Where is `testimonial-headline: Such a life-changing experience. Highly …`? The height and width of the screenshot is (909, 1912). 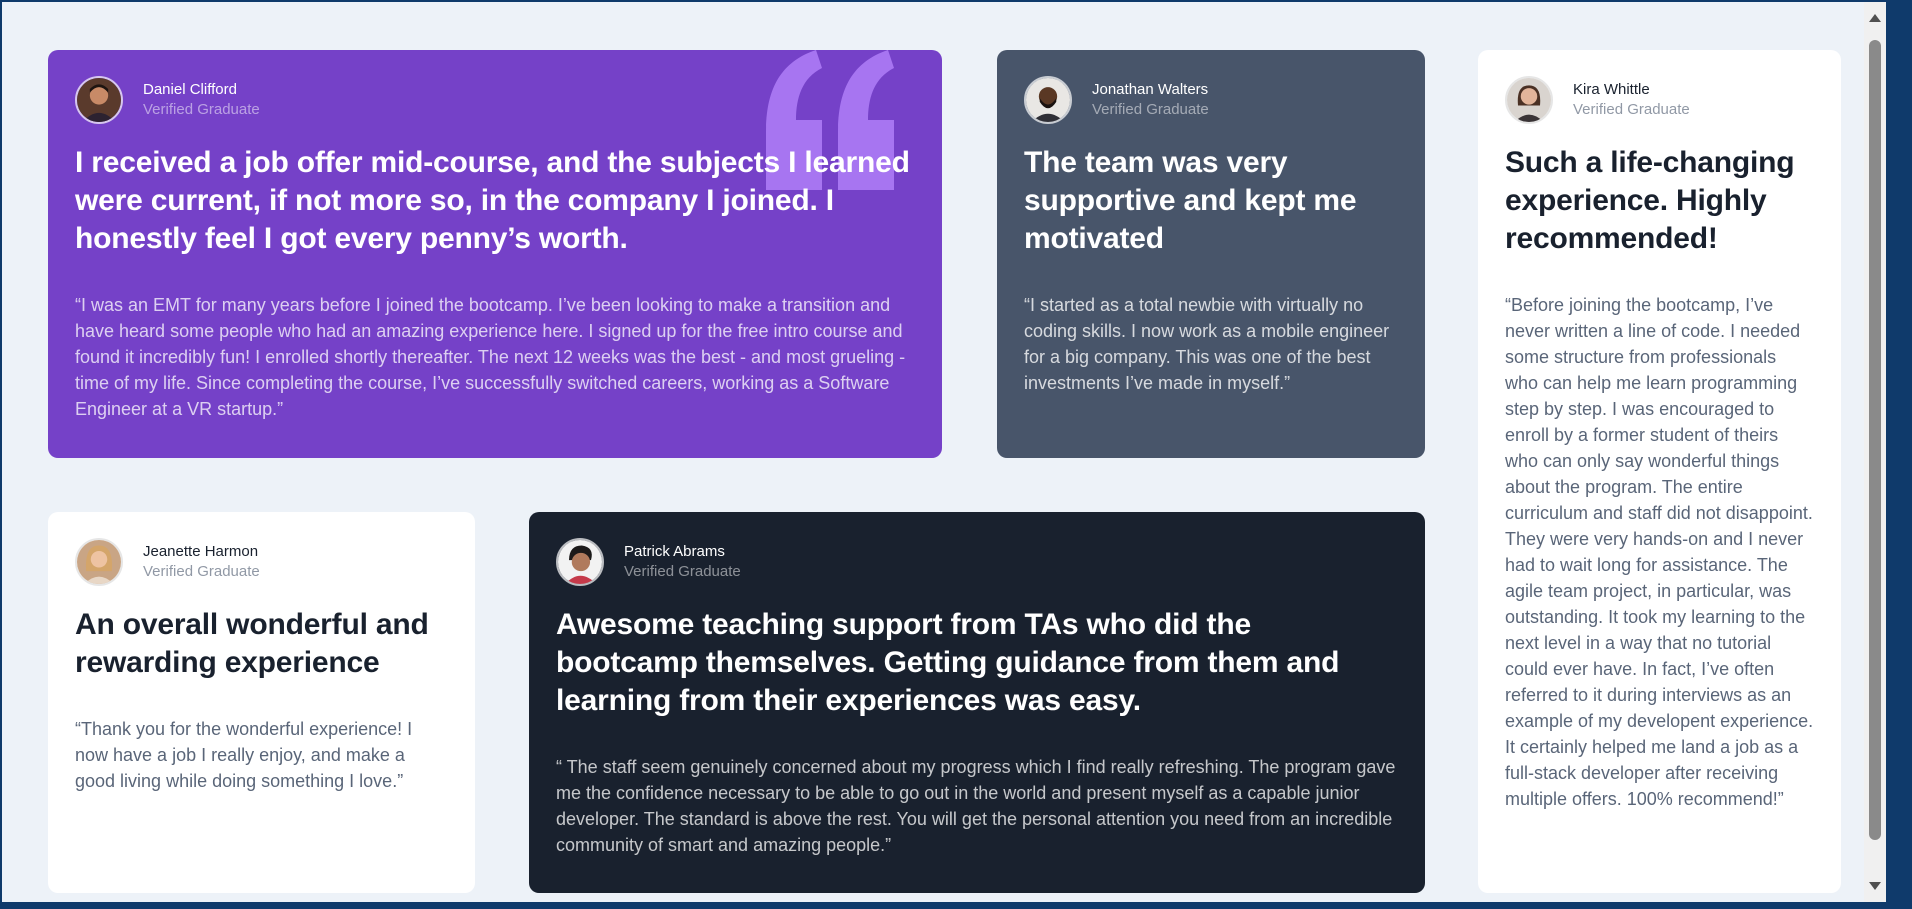
testimonial-headline: Such a life-changing experience. Highly … is located at coordinates (1650, 200).